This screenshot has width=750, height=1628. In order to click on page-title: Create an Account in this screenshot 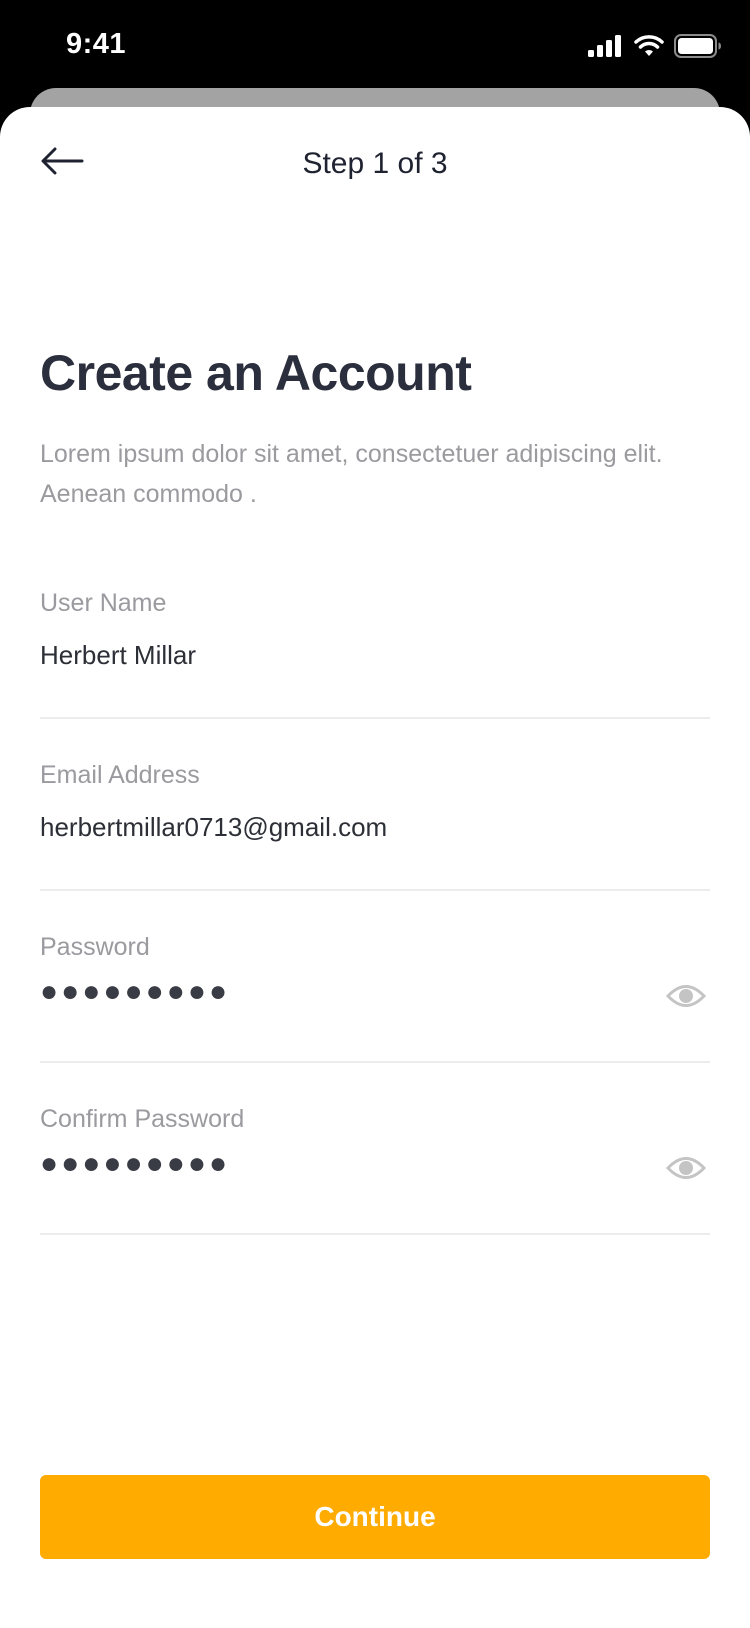, I will do `click(256, 373)`.